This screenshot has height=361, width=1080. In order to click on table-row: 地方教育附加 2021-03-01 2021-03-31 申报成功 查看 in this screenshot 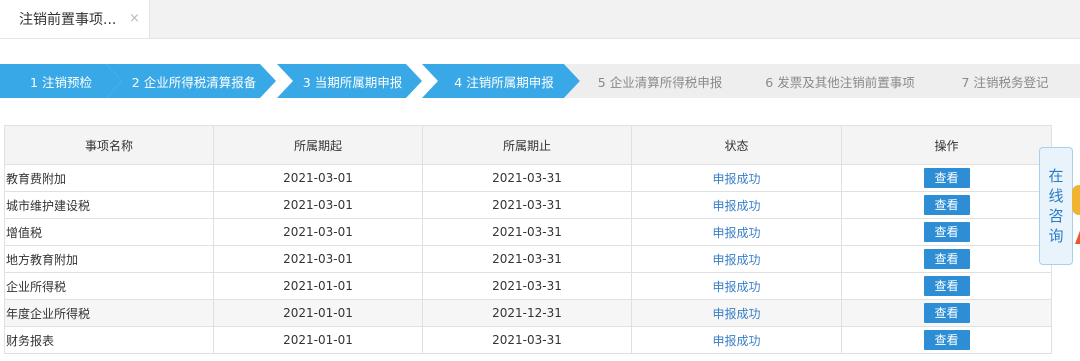, I will do `click(528, 259)`.